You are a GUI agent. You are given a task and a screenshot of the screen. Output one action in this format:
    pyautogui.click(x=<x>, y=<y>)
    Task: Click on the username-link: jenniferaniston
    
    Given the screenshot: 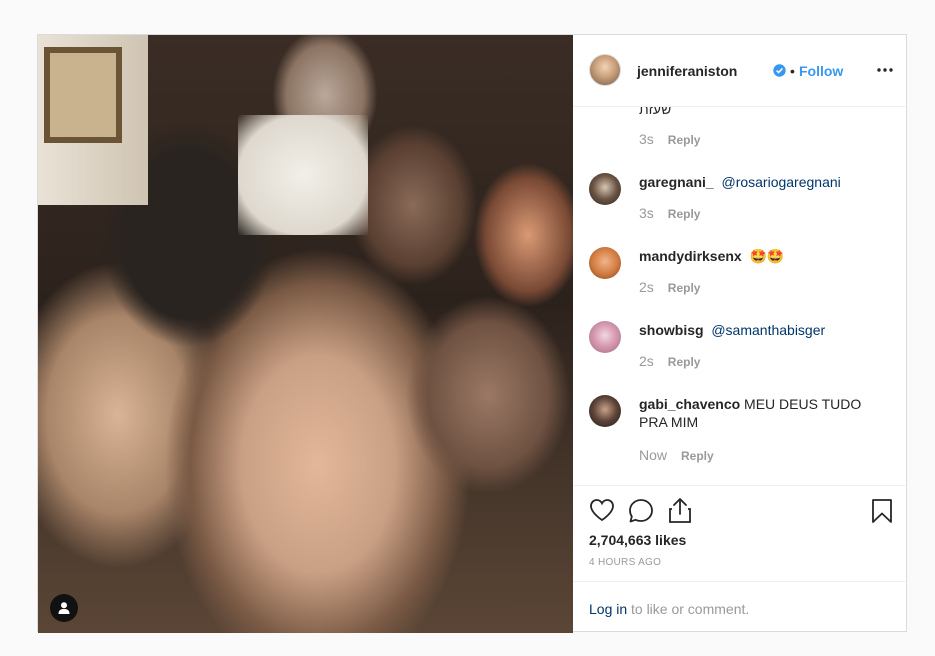 What is the action you would take?
    pyautogui.click(x=687, y=71)
    